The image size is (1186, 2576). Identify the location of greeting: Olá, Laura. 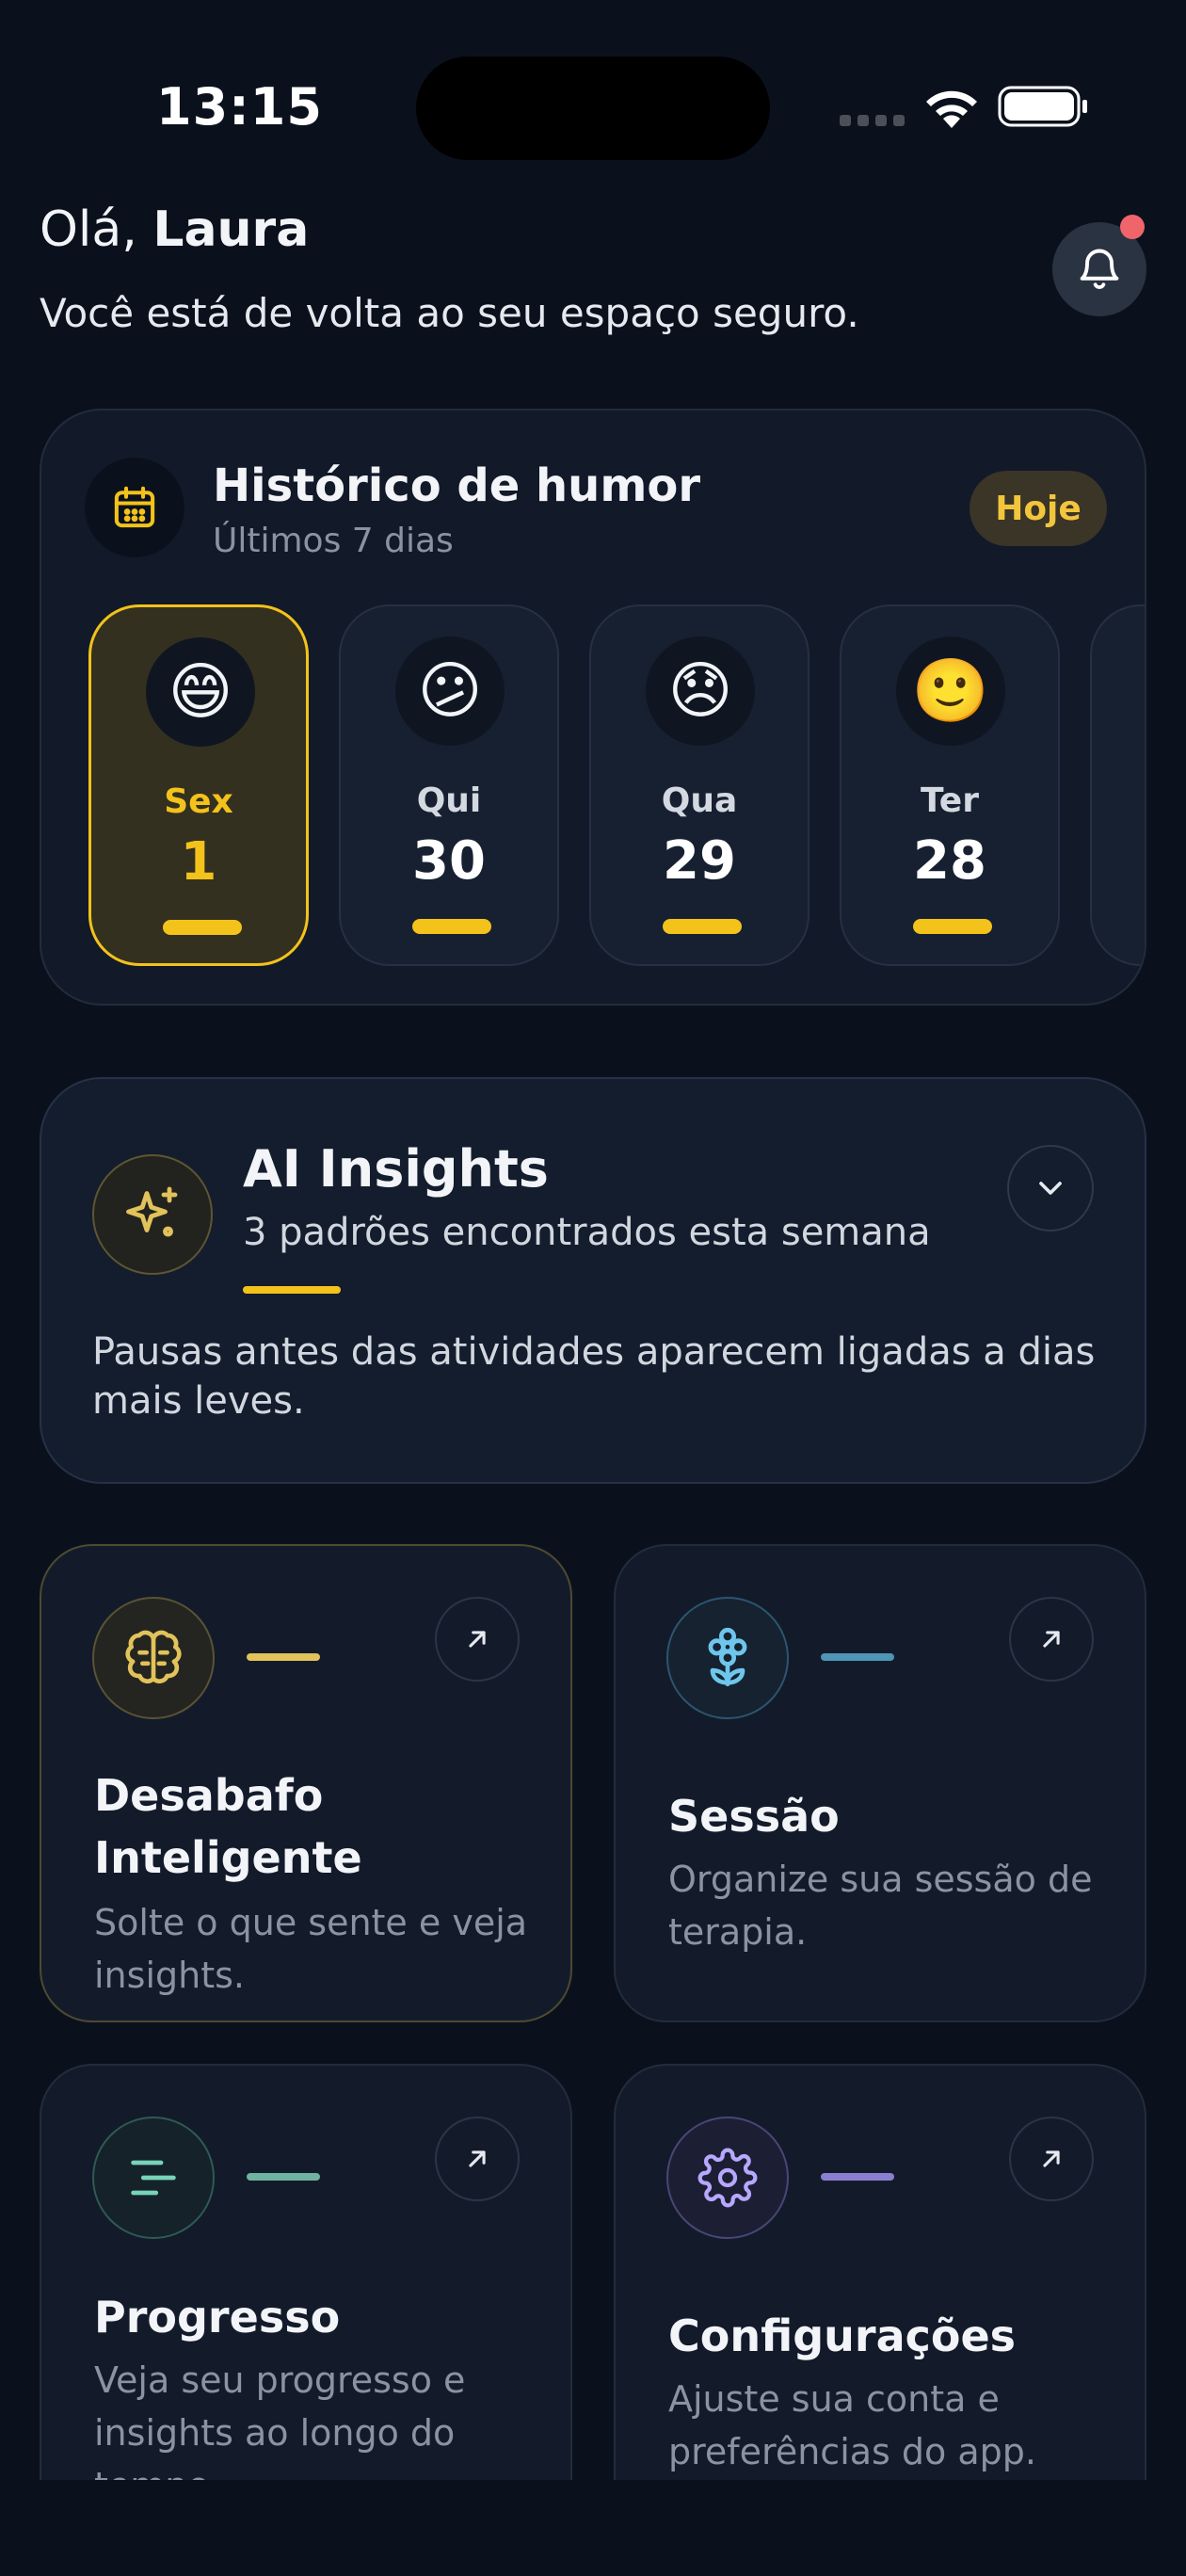
(174, 229).